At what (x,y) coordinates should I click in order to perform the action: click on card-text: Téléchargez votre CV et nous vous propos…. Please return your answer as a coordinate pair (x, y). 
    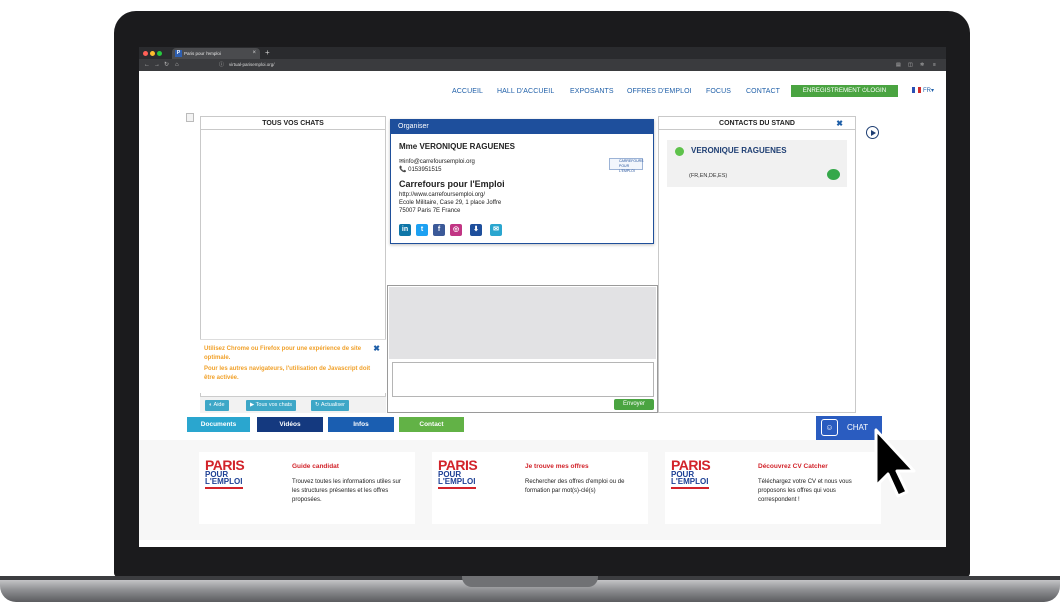
    Looking at the image, I should click on (805, 491).